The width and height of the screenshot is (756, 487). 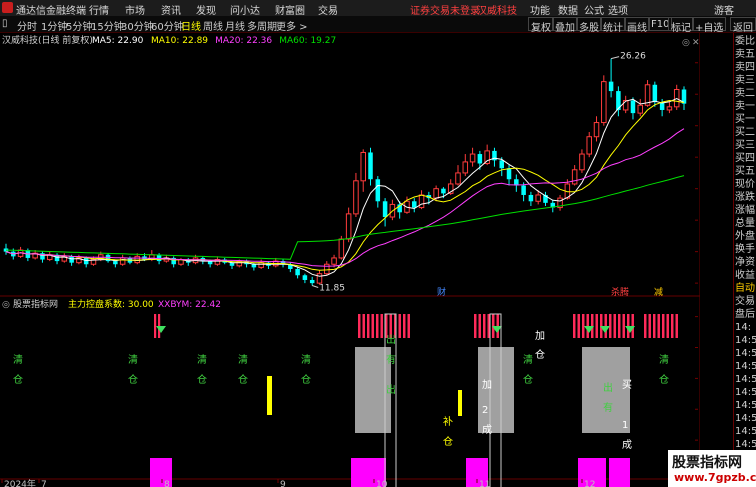 What do you see at coordinates (745, 54) in the screenshot?
I see `right-panel-row: 卖五` at bounding box center [745, 54].